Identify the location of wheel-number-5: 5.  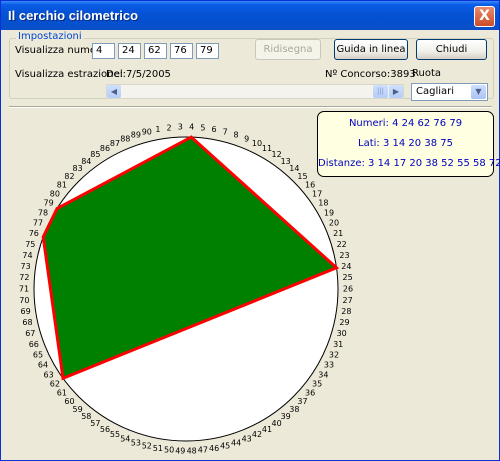
(202, 127).